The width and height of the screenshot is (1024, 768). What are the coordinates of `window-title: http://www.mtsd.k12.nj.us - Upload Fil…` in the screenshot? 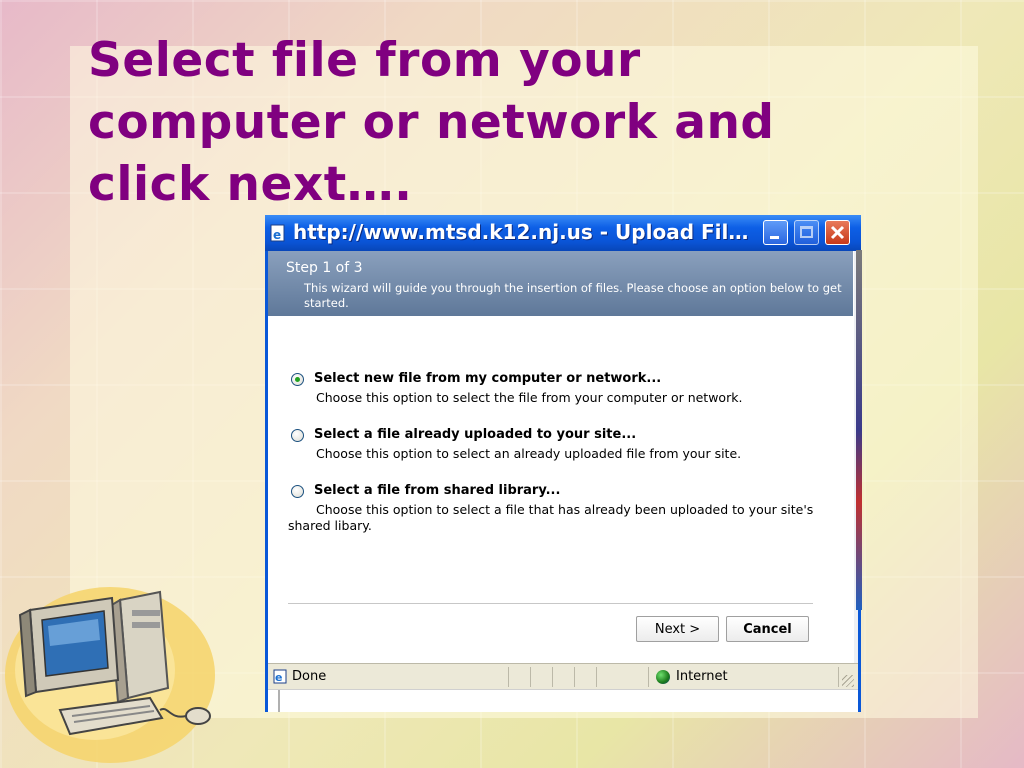 It's located at (521, 232).